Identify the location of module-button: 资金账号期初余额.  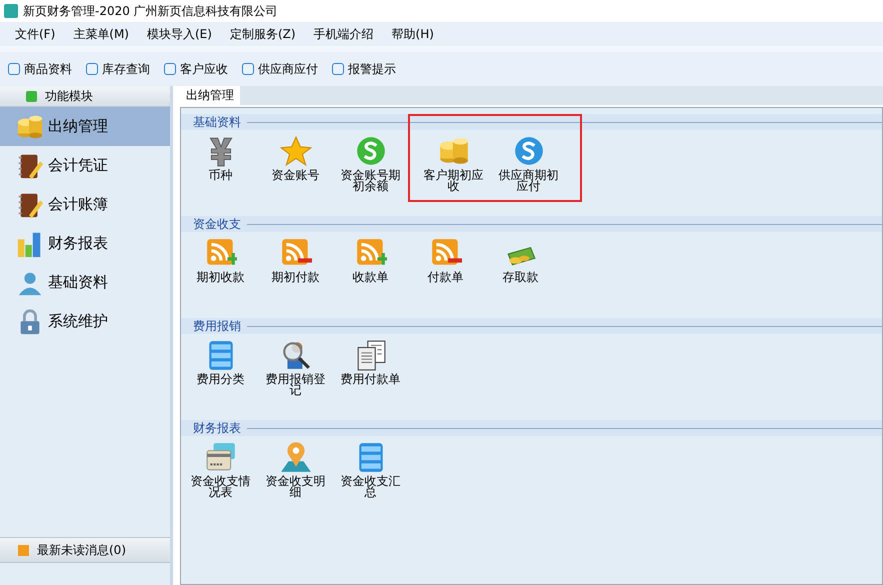
(370, 162).